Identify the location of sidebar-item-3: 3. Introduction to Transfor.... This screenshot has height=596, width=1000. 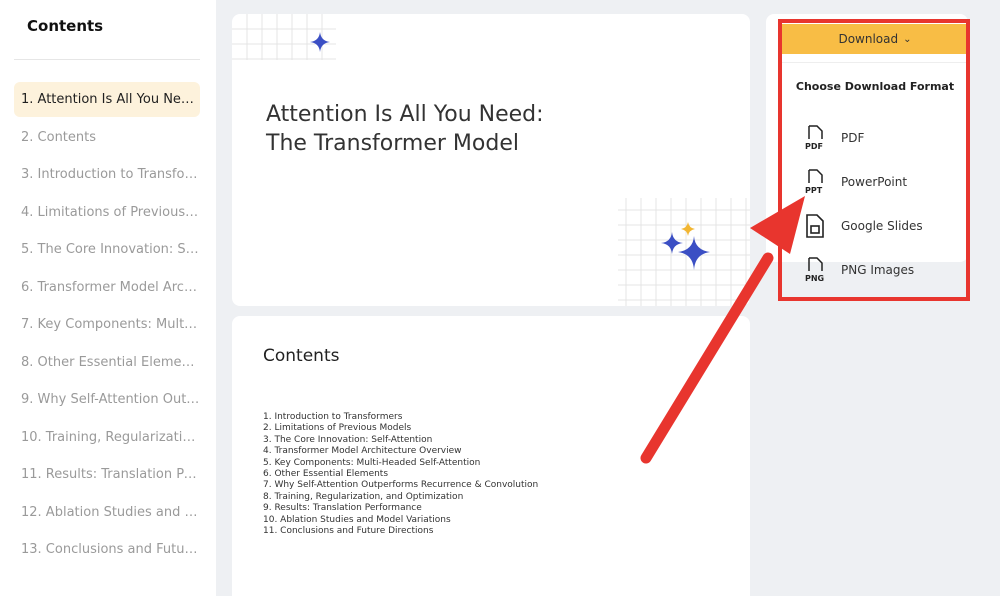
(107, 176).